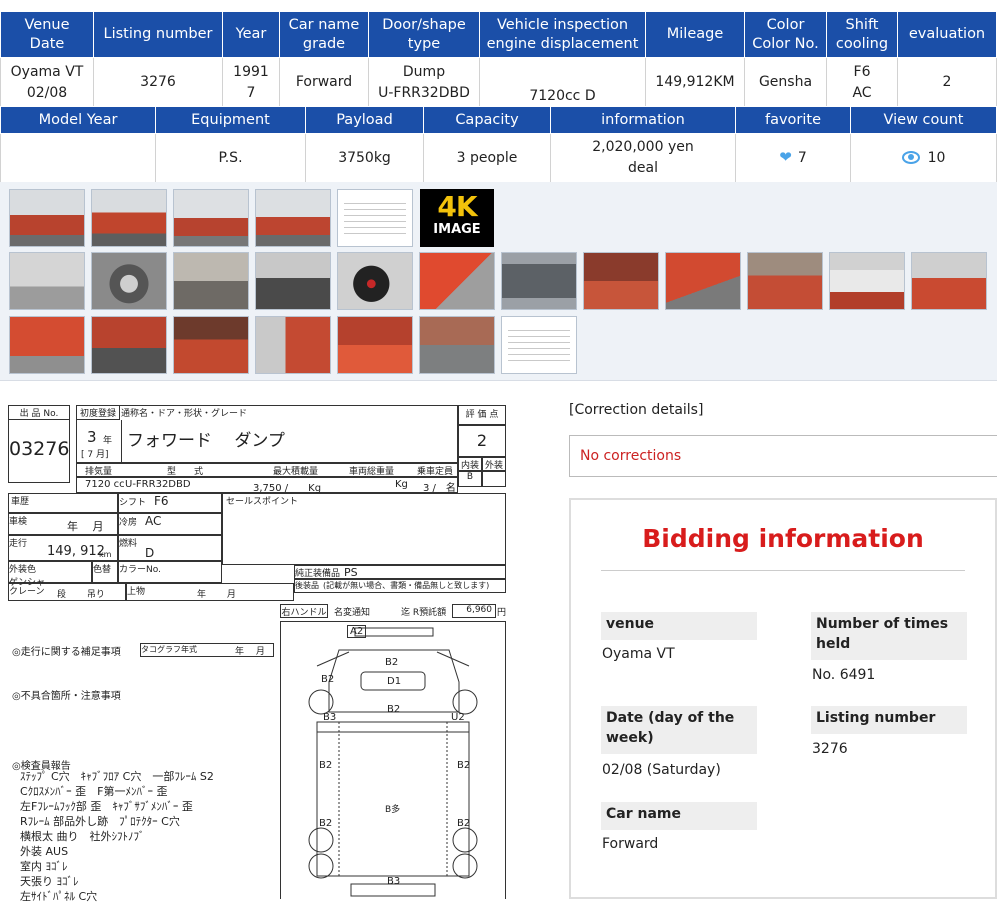  Describe the element at coordinates (783, 538) in the screenshot. I see `bidding-info-title: Bidding information` at that location.